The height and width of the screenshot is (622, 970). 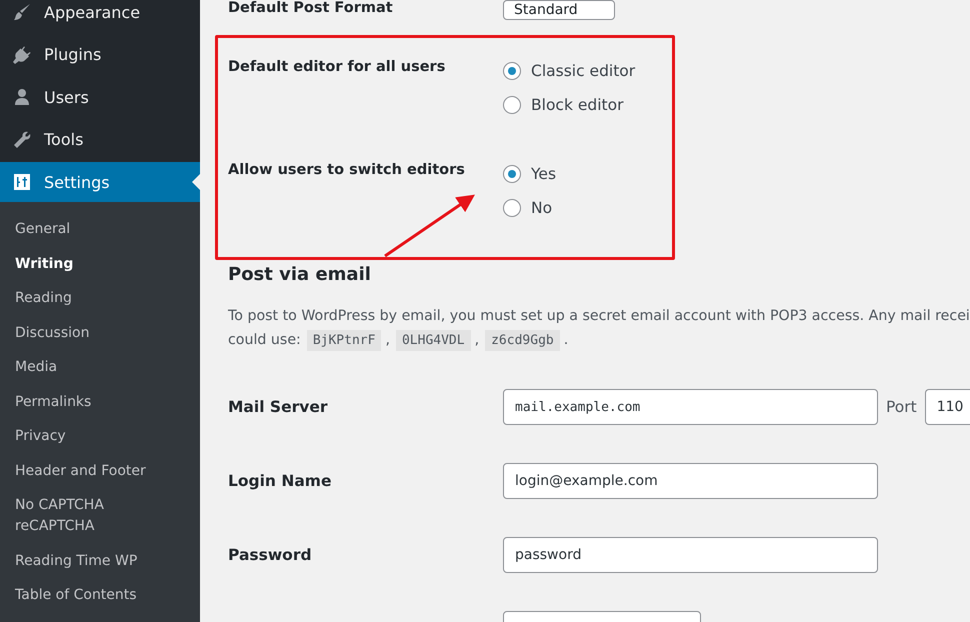 What do you see at coordinates (690, 407) in the screenshot?
I see `input-field: mail.example.com` at bounding box center [690, 407].